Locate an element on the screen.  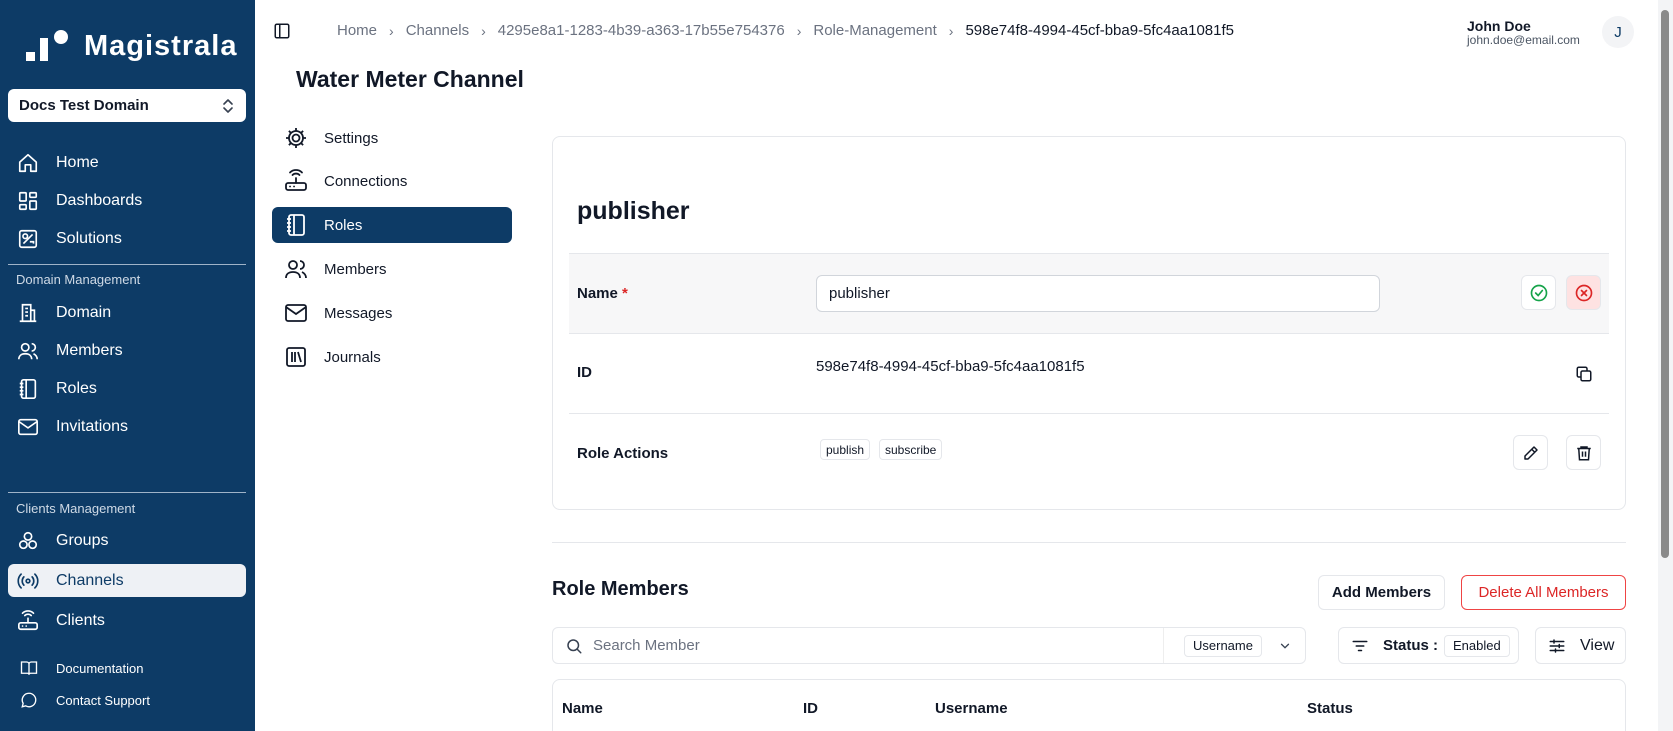
sidebar-item-label: Roles is located at coordinates (76, 388).